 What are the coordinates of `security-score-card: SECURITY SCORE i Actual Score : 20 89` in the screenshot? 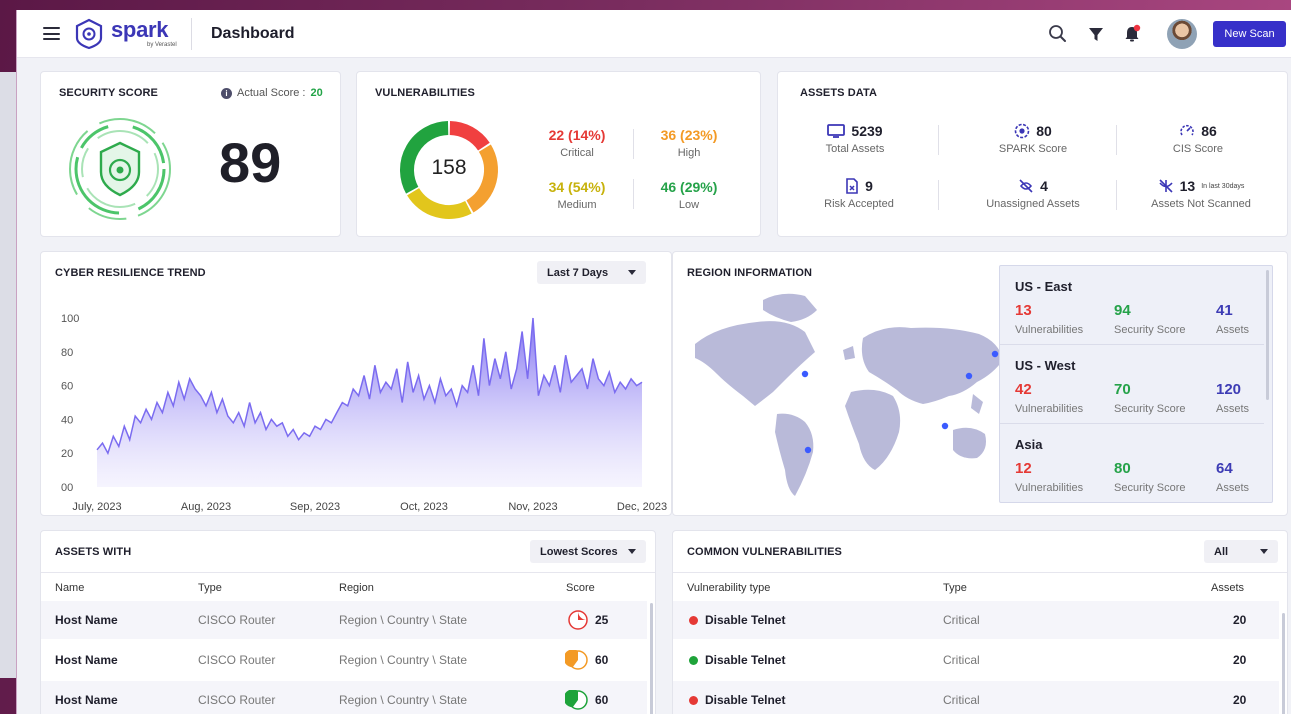 It's located at (190, 154).